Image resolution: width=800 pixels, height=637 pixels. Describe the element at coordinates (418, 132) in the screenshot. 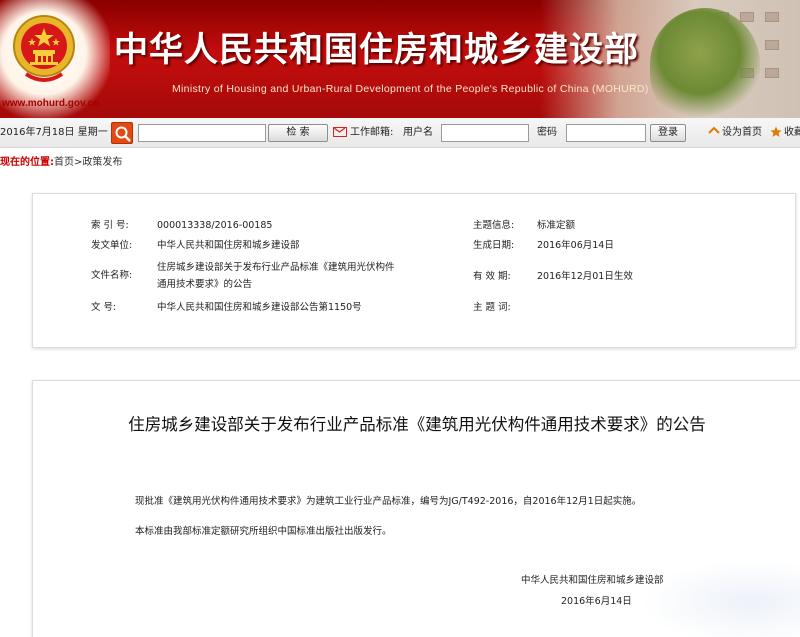

I see `username-label: 用户名` at that location.